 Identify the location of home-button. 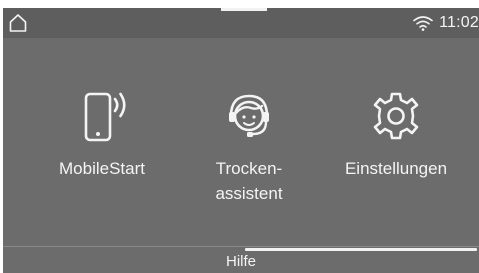
(18, 23).